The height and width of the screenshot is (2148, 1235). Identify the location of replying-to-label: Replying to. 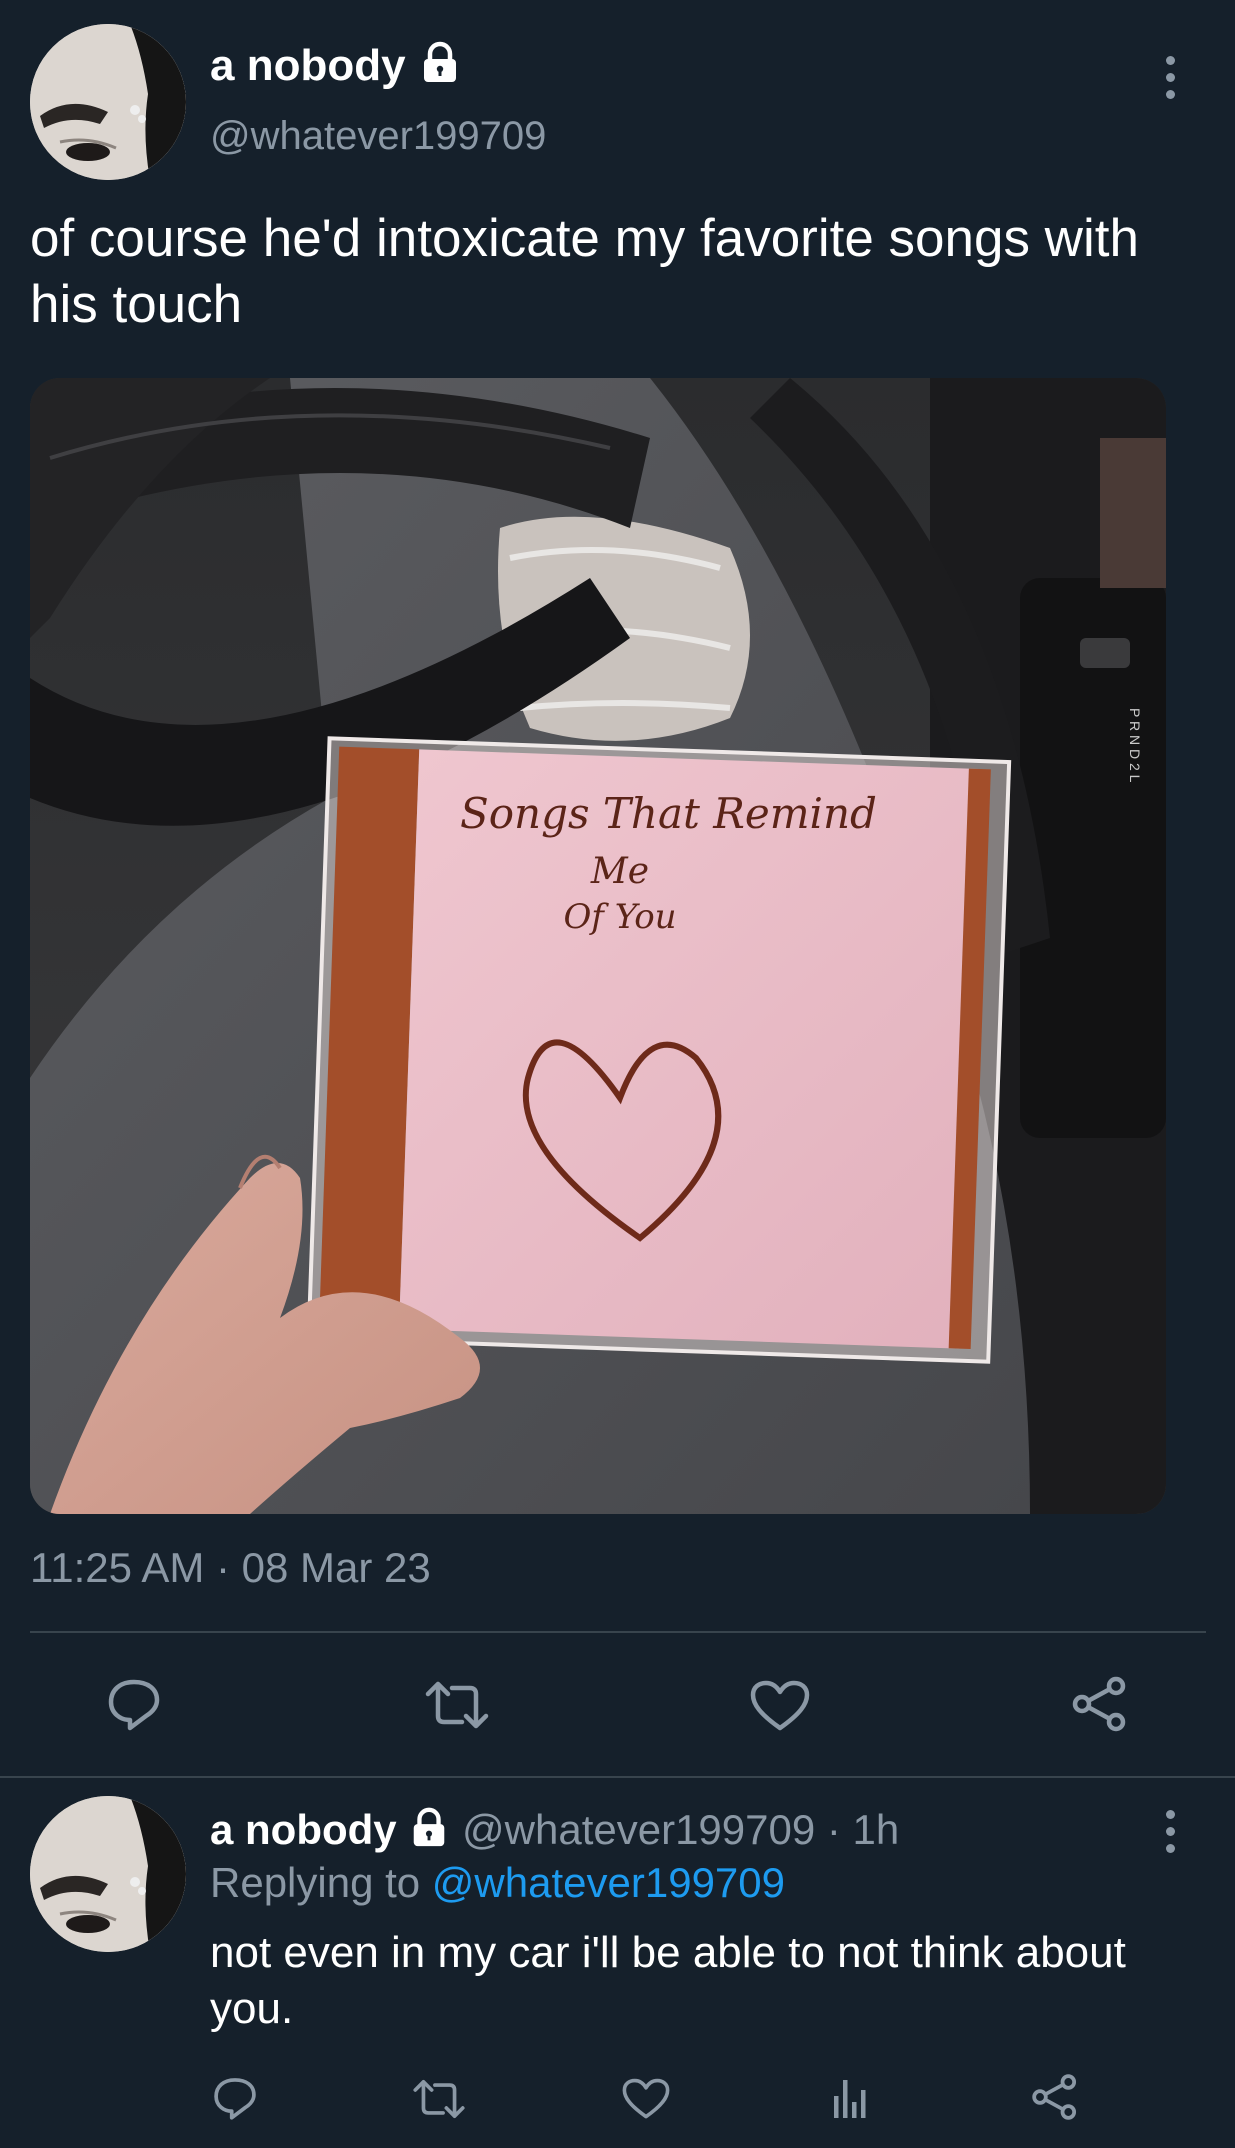
(315, 1882).